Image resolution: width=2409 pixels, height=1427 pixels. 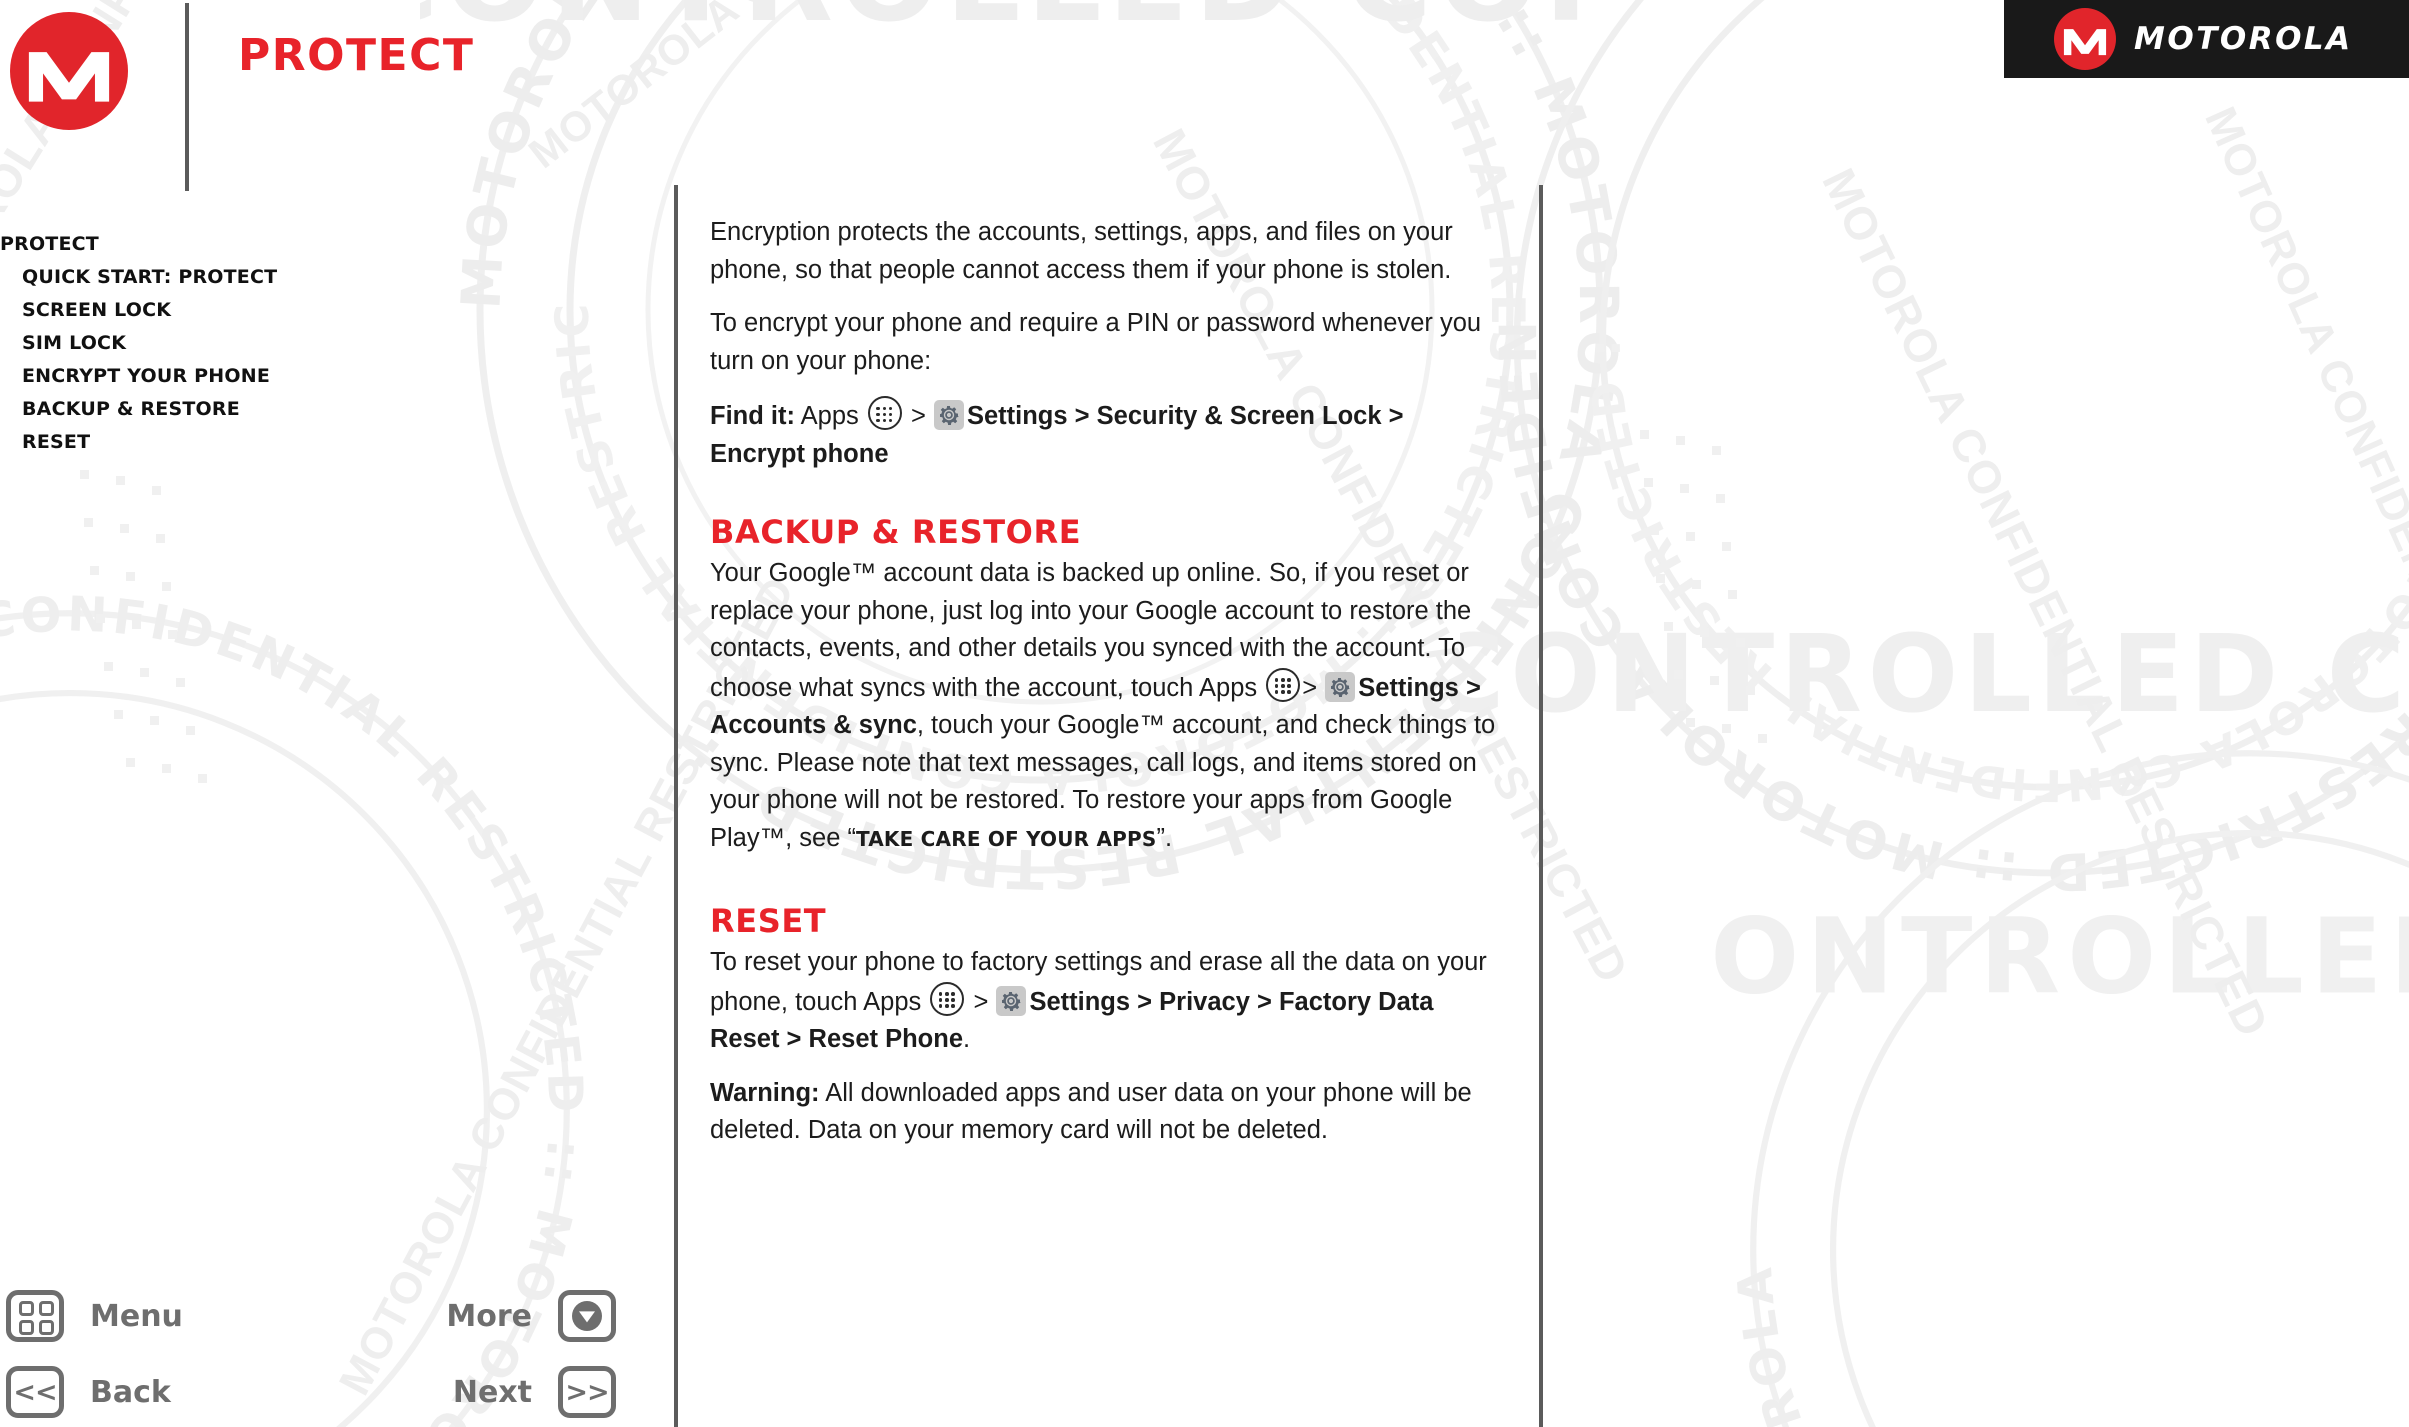 What do you see at coordinates (1204, 1001) in the screenshot?
I see `privacy-label: Privacy` at bounding box center [1204, 1001].